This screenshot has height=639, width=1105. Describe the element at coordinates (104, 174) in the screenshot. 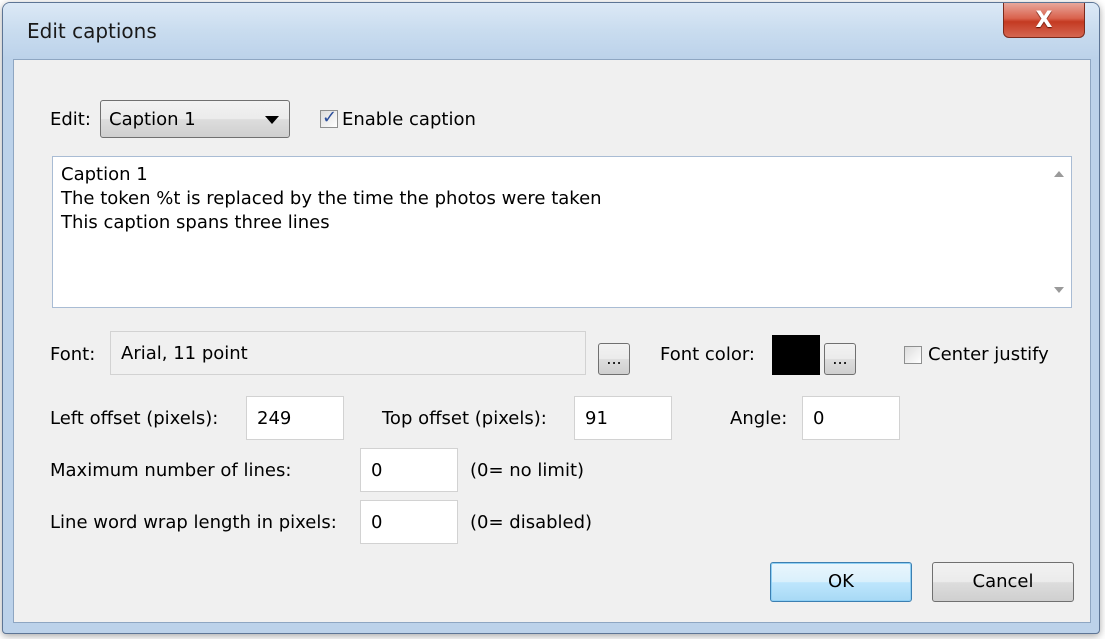

I see `caption-line: Caption 1` at that location.